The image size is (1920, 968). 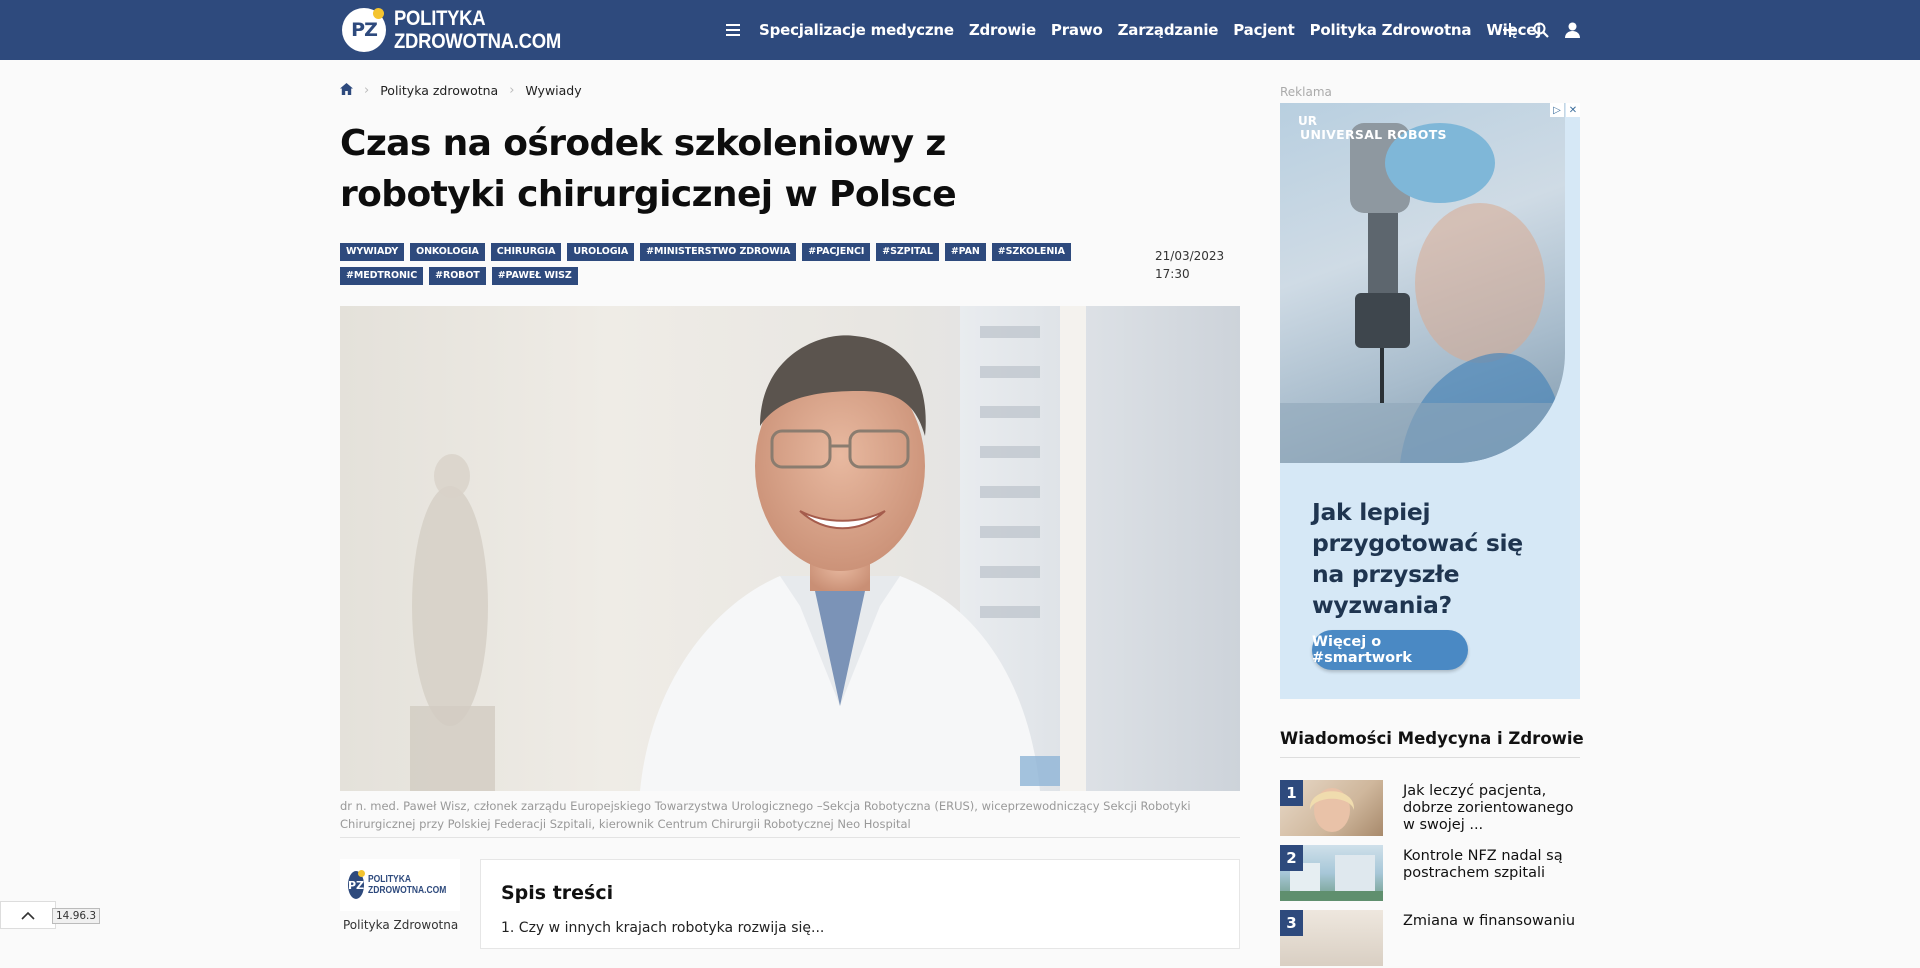 What do you see at coordinates (1307, 121) in the screenshot?
I see `ad-ur-mark: UR` at bounding box center [1307, 121].